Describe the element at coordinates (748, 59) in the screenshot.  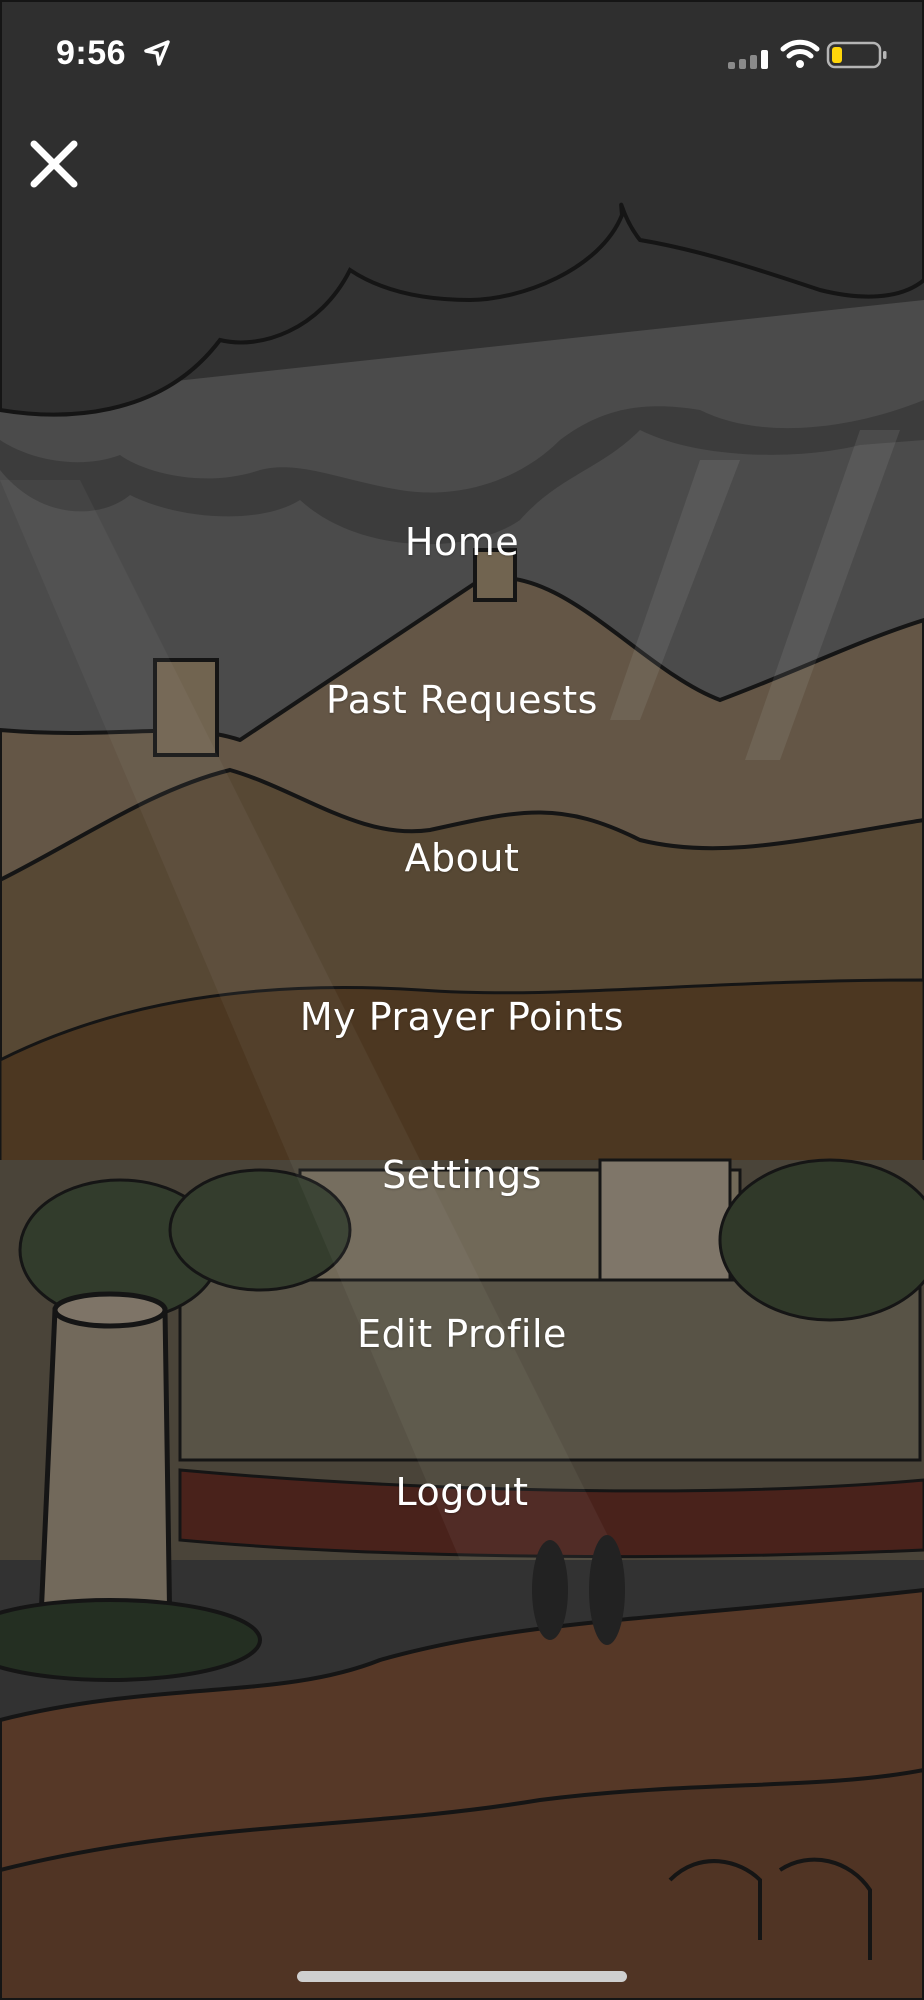
I see `cellular-signal-icon` at that location.